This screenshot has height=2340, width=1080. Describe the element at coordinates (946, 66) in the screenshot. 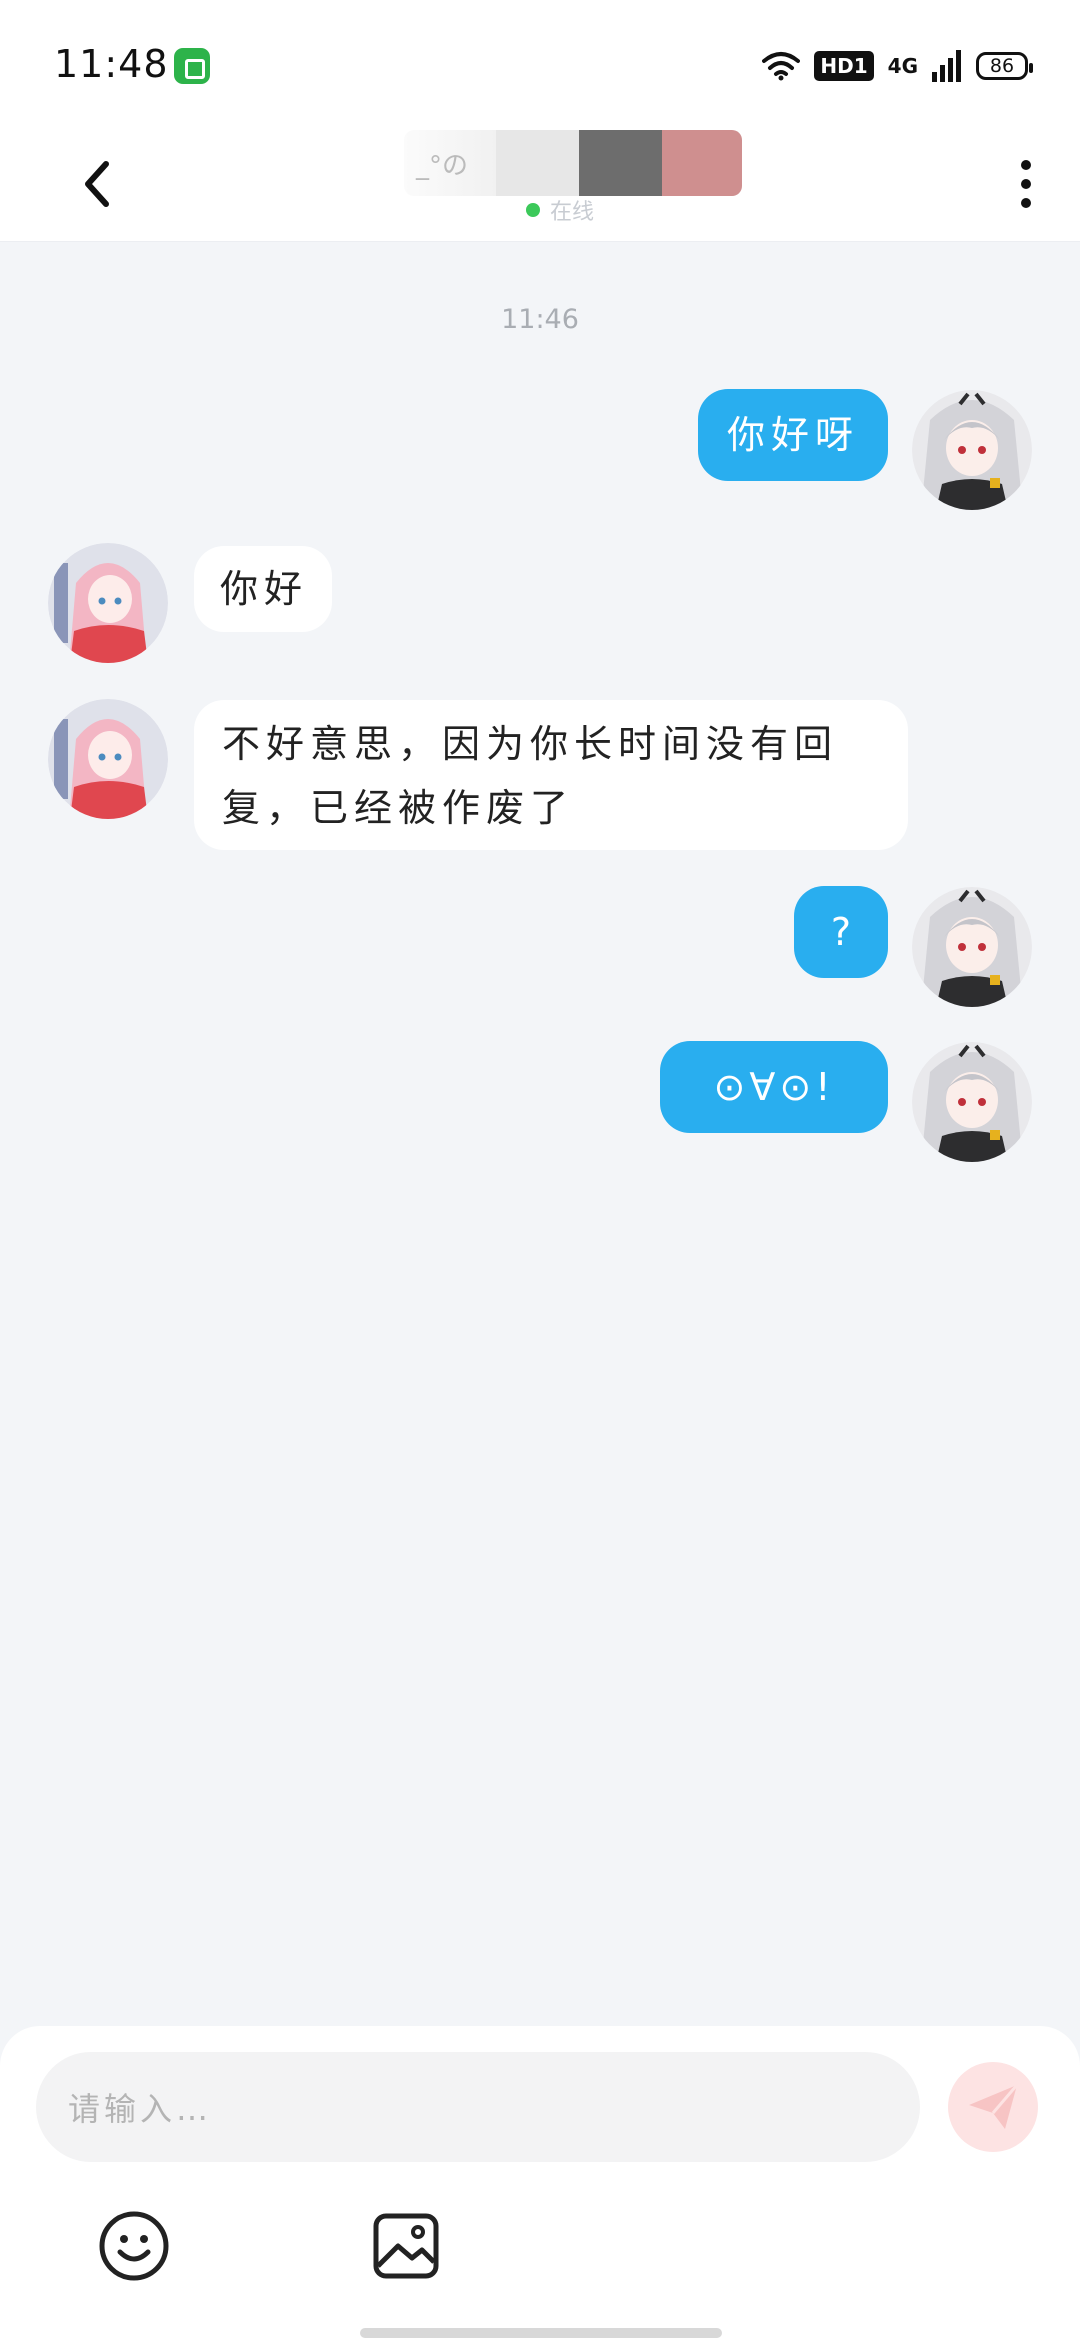

I see `signal-icon` at that location.